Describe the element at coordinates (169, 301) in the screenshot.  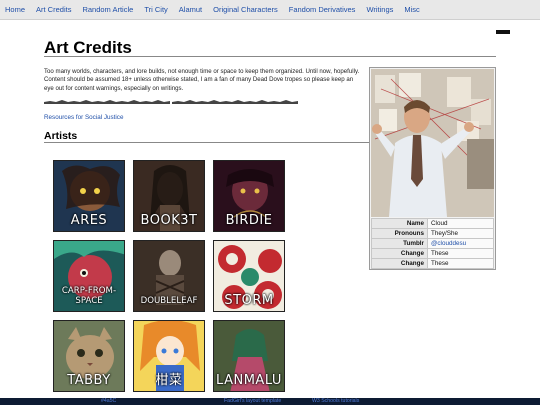
I see `artist-name: DOUBLELEAF` at that location.